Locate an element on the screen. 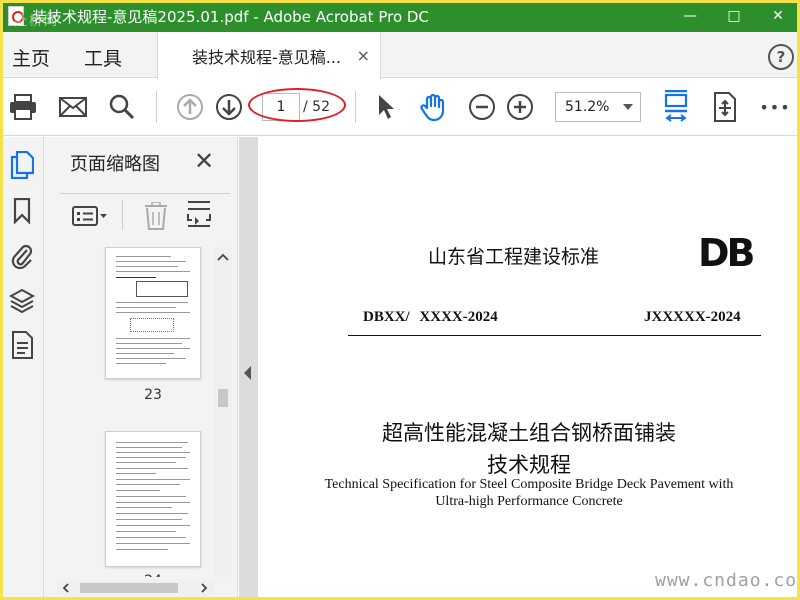 The width and height of the screenshot is (800, 600). email-icon is located at coordinates (73, 107).